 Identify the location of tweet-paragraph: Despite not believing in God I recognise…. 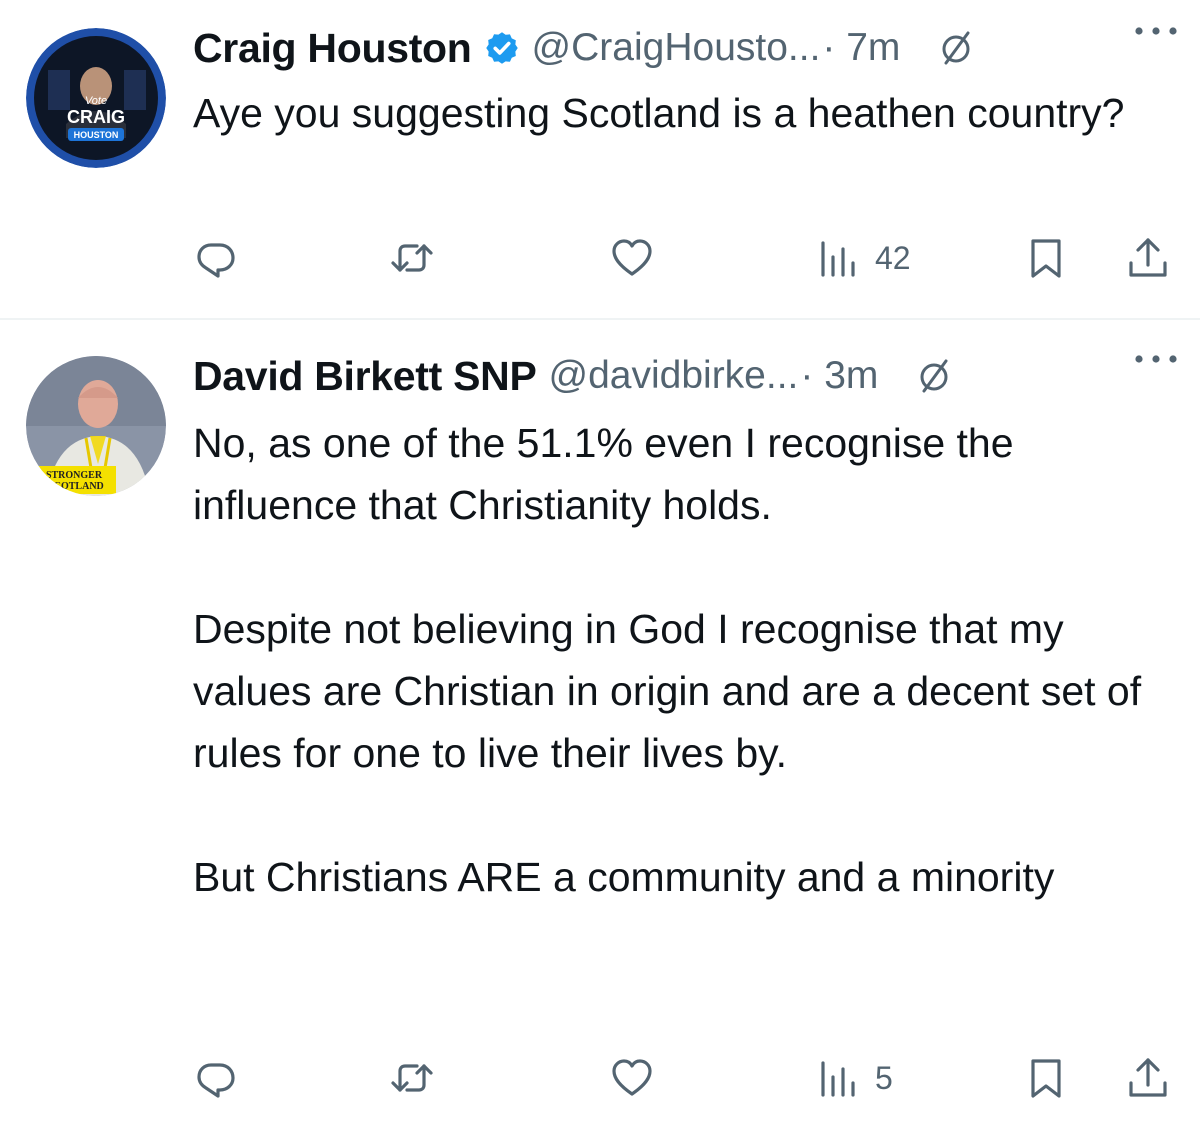
(667, 691).